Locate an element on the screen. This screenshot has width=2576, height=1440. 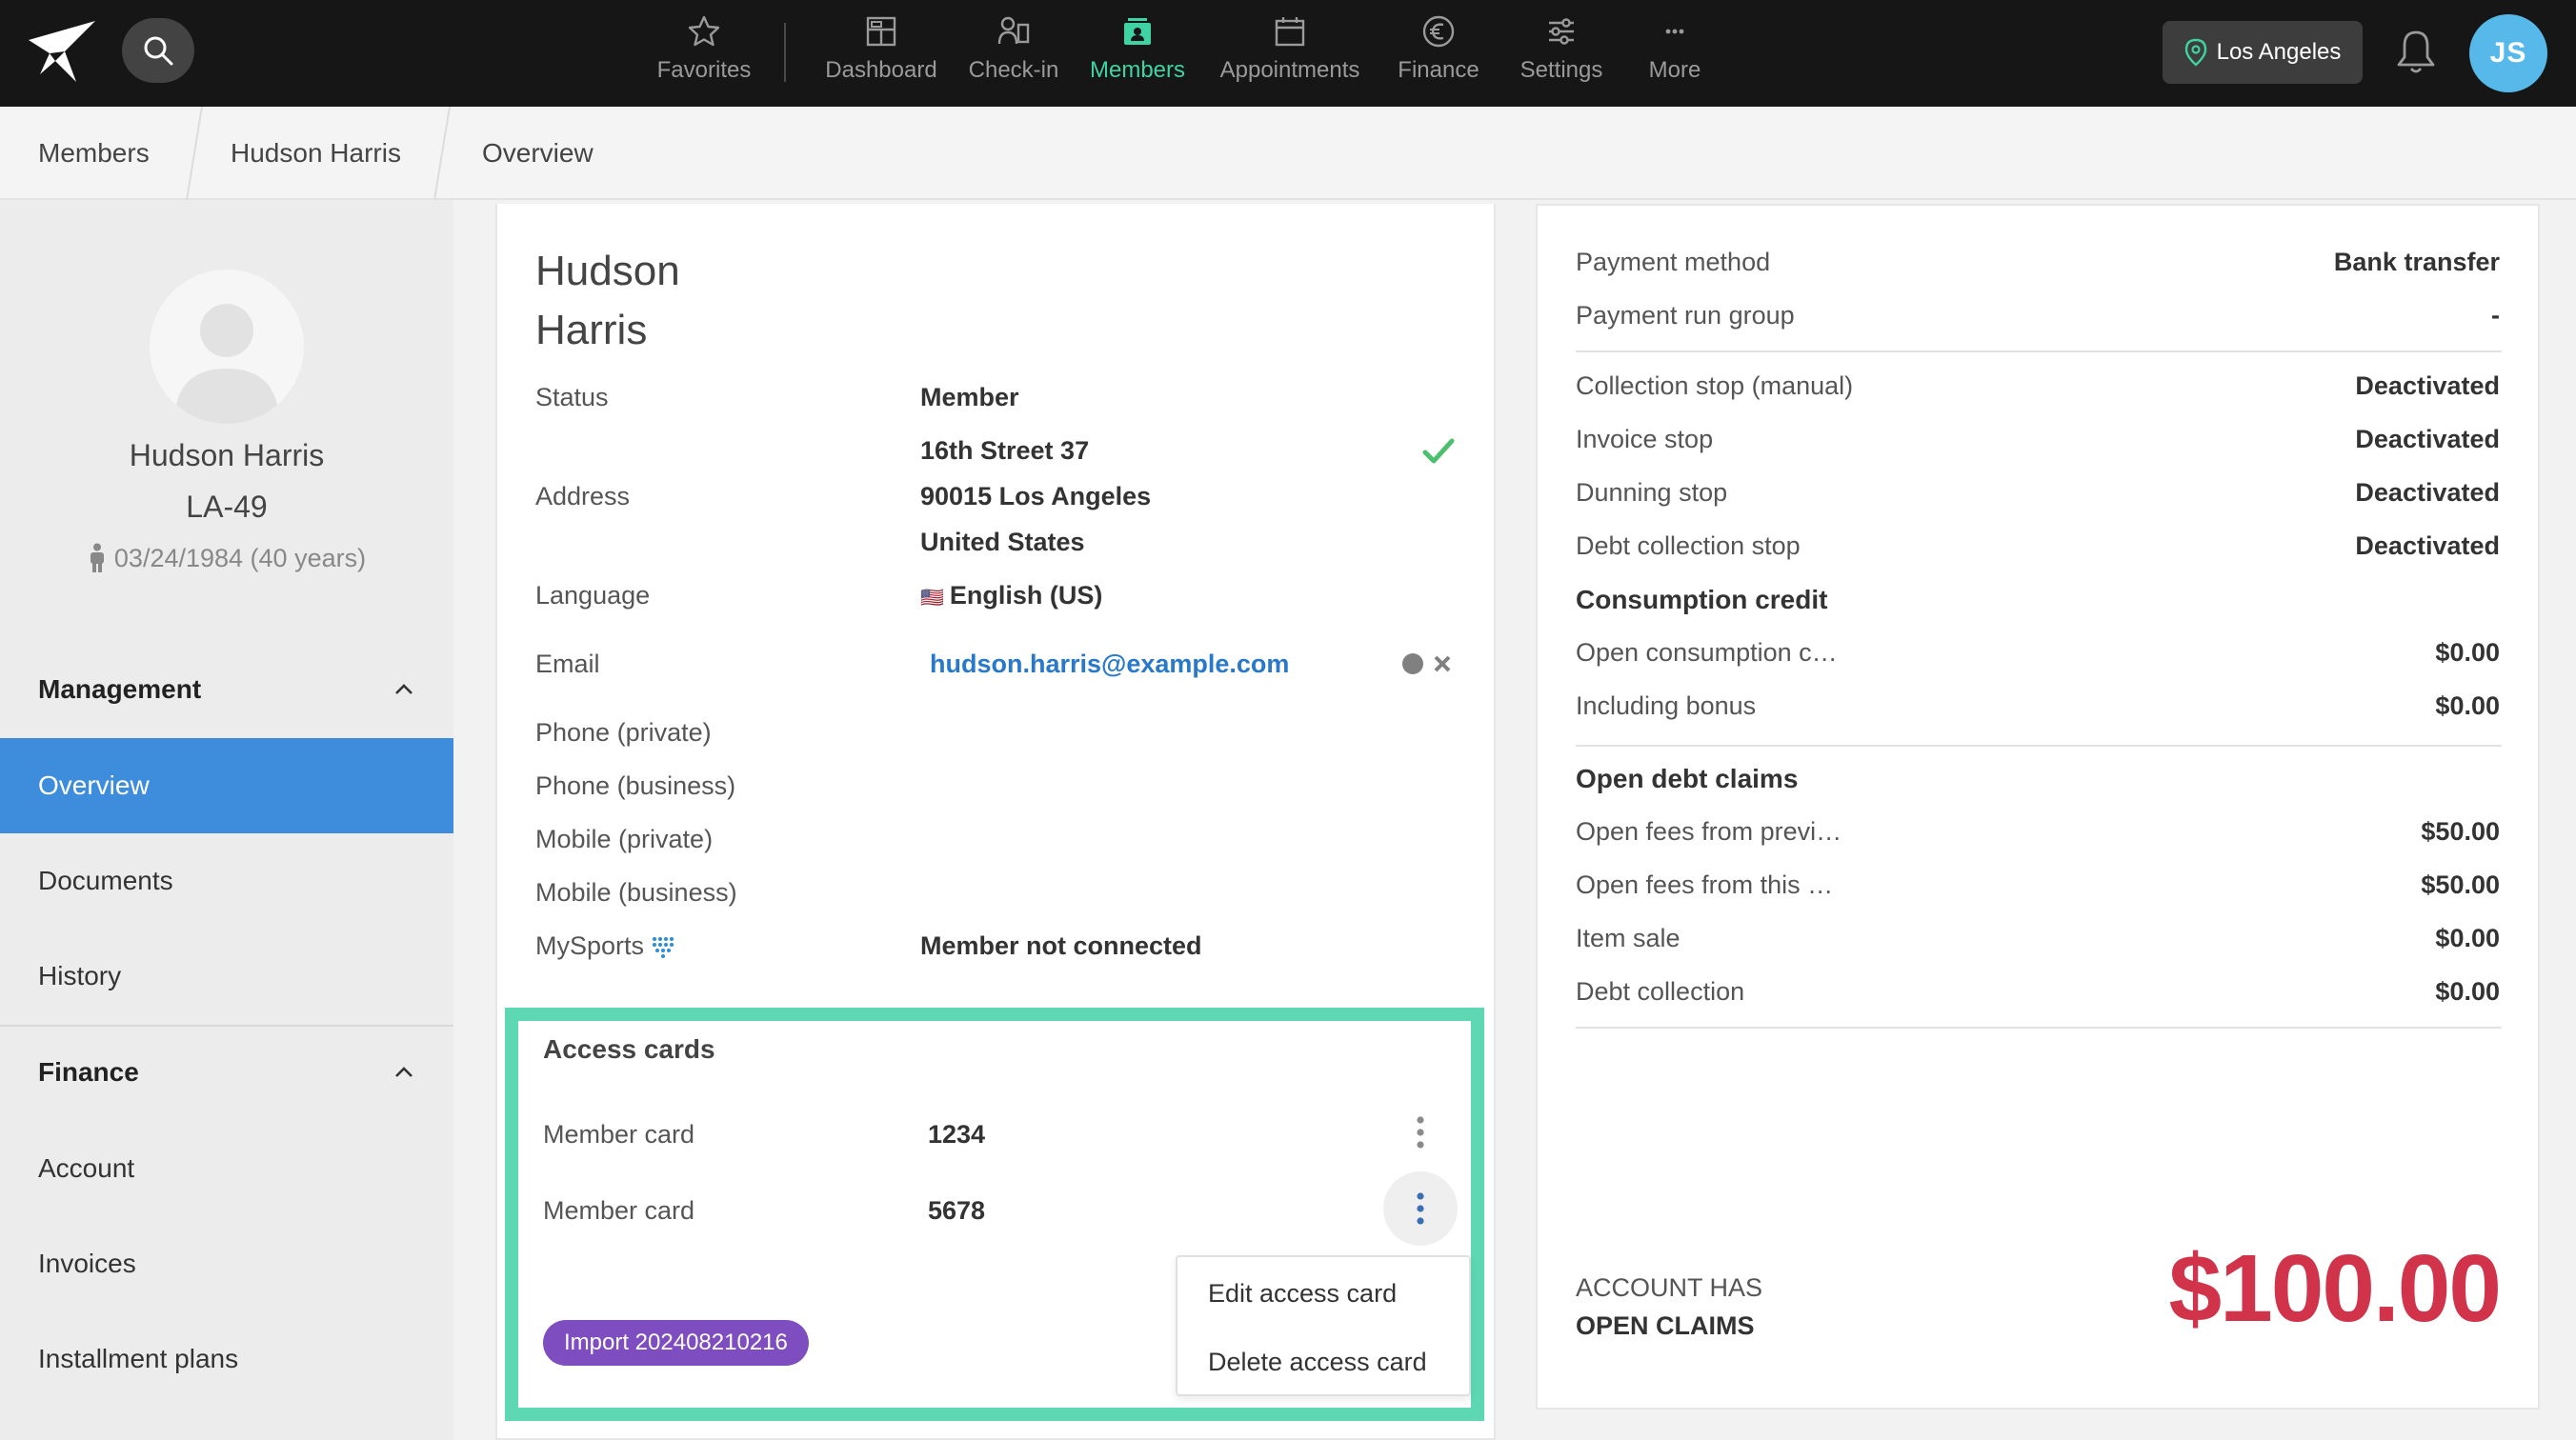
including-bonus-label: Including bonus is located at coordinates (1666, 705).